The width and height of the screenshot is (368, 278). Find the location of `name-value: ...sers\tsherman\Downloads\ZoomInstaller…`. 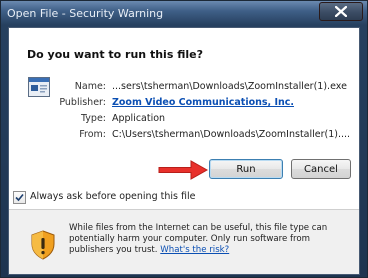

name-value: ...sers\tsherman\Downloads\ZoomInstaller… is located at coordinates (229, 86).